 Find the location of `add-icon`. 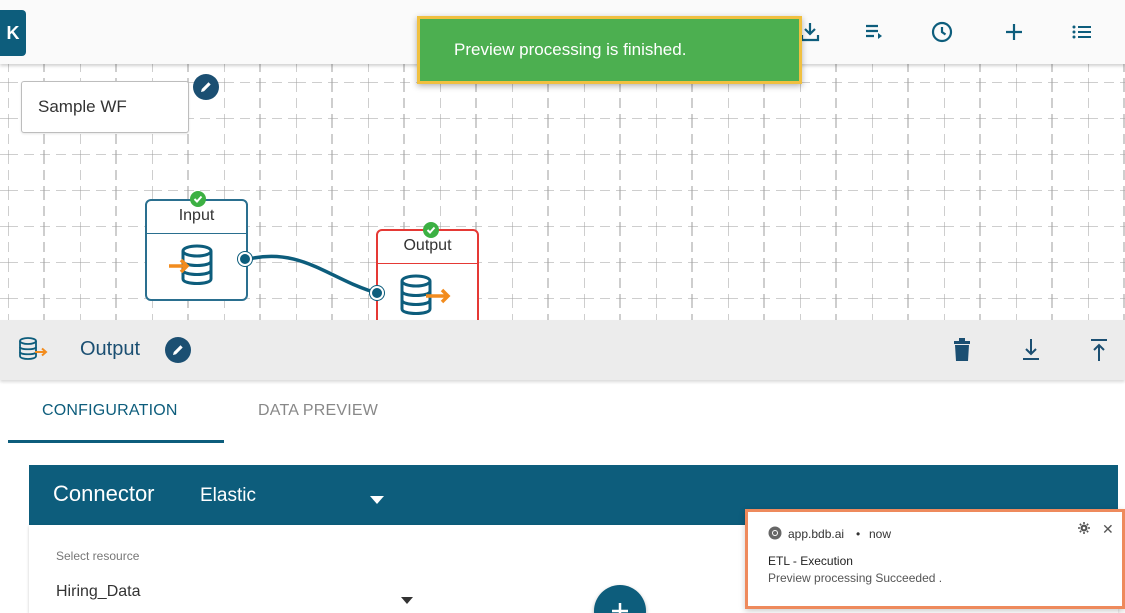

add-icon is located at coordinates (1014, 32).